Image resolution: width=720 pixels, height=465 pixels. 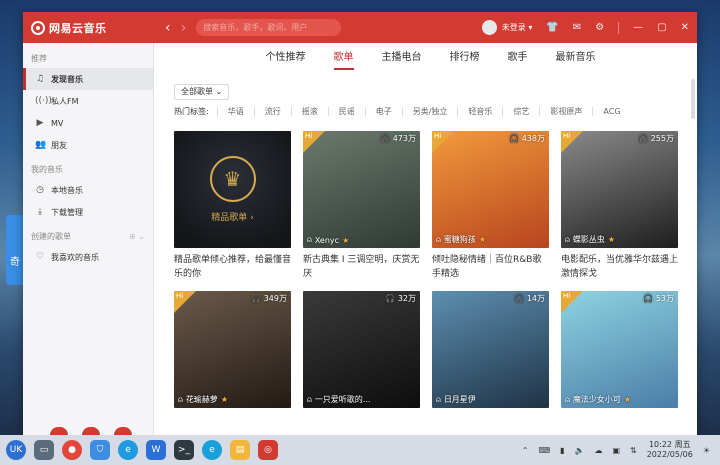 I want to click on creator-name: 蝶影丛虫, so click(x=589, y=239).